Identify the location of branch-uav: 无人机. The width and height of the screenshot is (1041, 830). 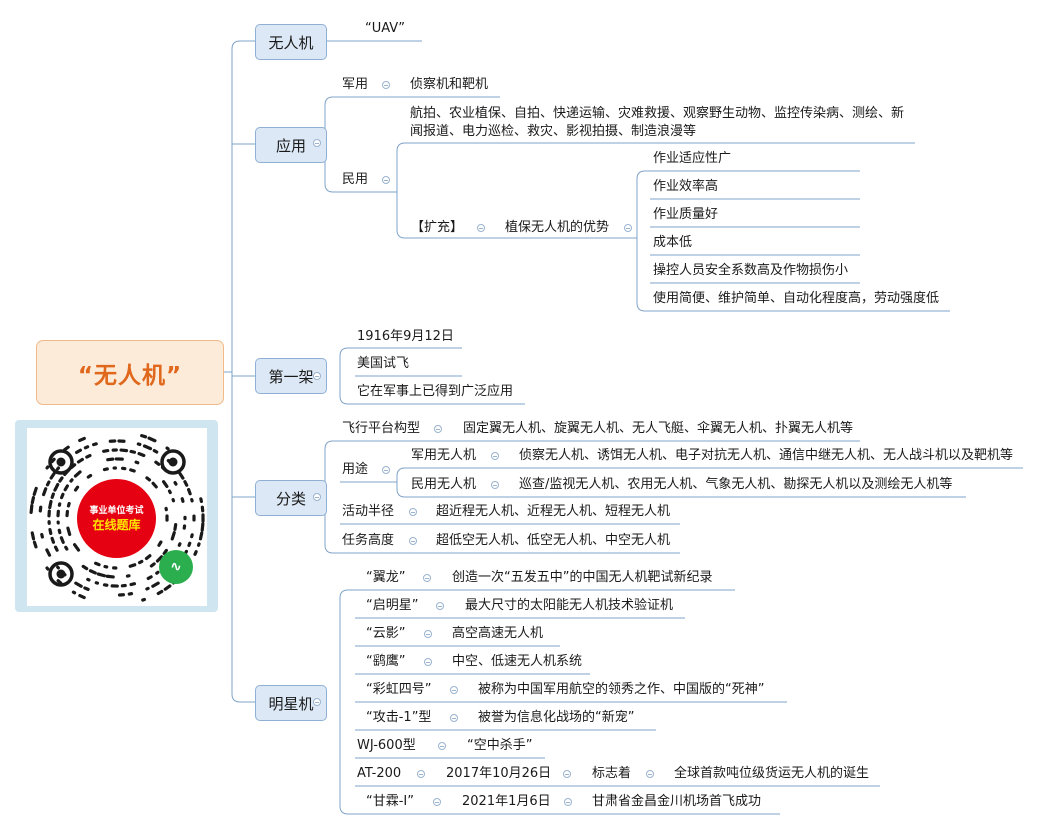
(291, 42).